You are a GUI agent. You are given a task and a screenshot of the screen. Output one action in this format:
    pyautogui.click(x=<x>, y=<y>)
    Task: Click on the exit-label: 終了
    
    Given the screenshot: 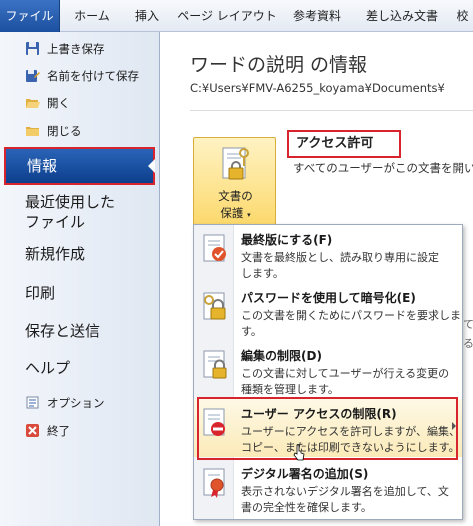 What is the action you would take?
    pyautogui.click(x=58, y=431)
    